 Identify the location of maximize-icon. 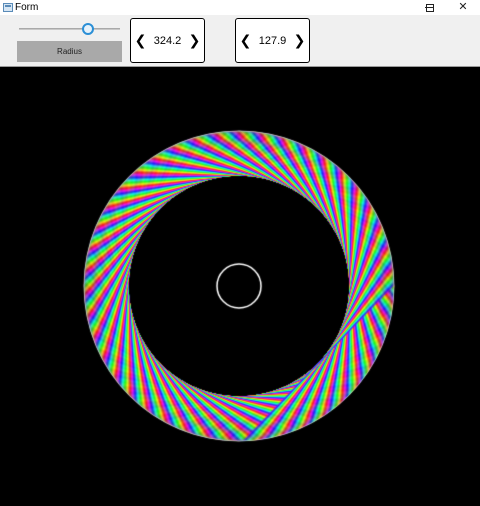
(430, 7).